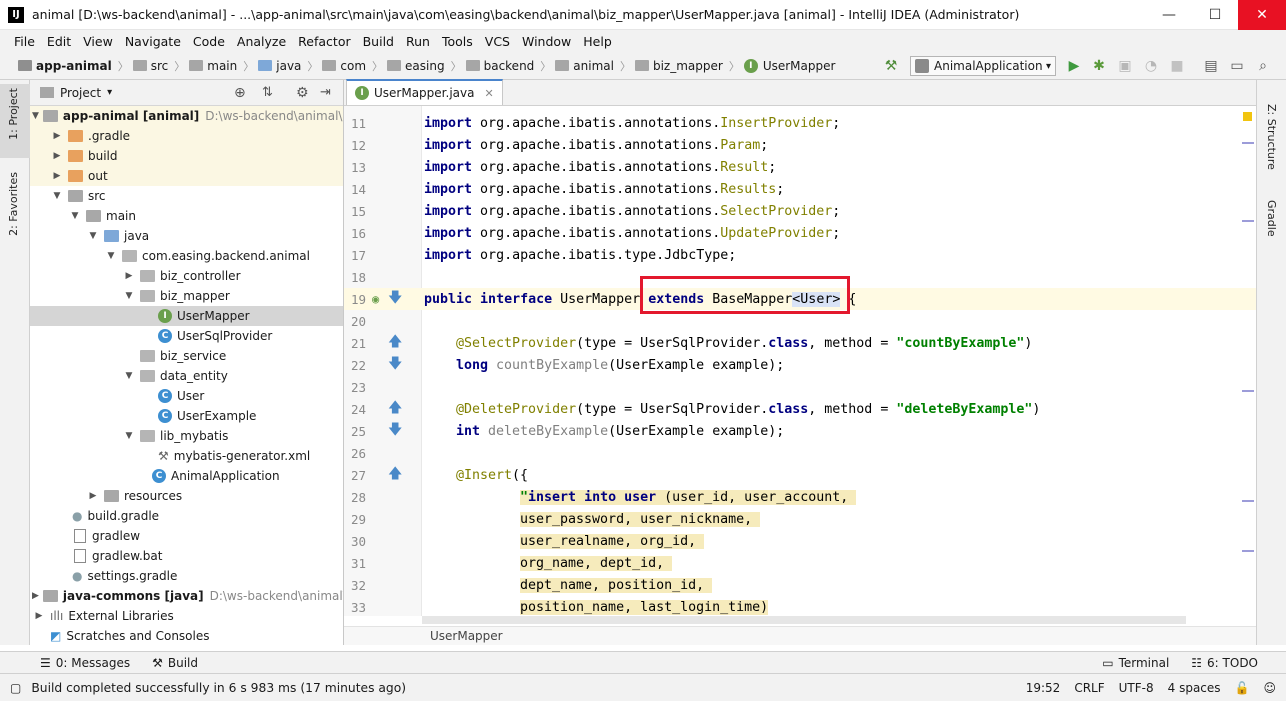  What do you see at coordinates (186, 196) in the screenshot?
I see `tree-item-src: ▼ src` at bounding box center [186, 196].